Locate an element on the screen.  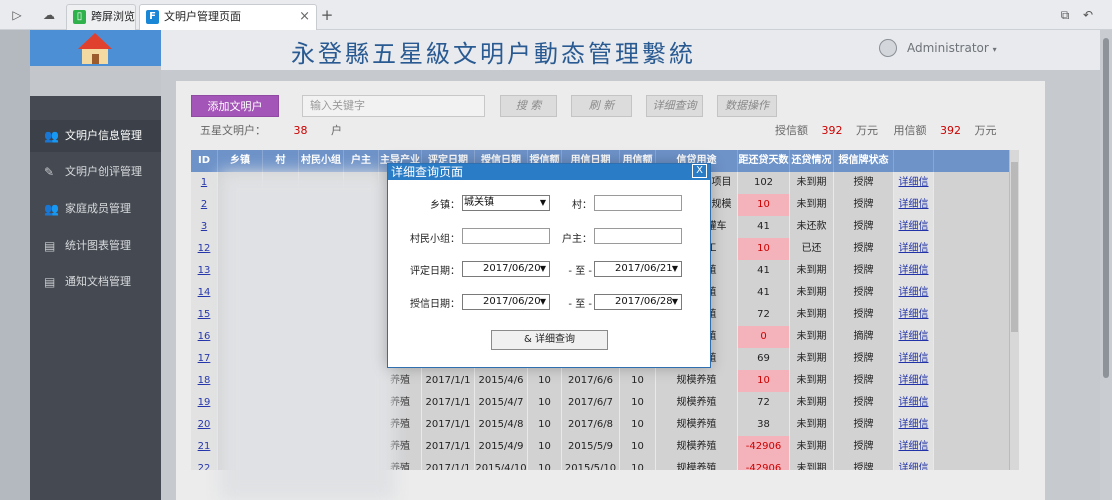
dialog-close-button: X is located at coordinates (699, 171).